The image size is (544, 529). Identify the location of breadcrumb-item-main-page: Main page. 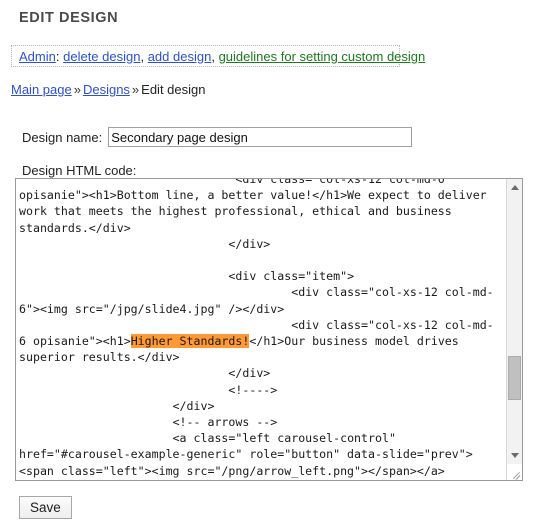
(41, 89).